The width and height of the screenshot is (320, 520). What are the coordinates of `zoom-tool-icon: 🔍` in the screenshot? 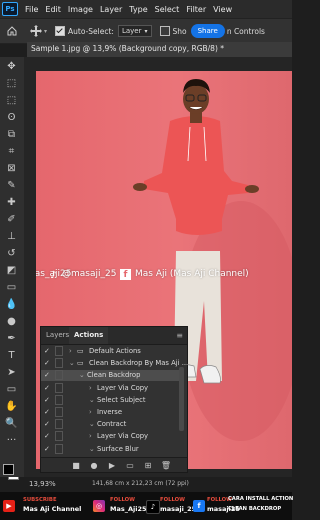 It's located at (11, 423).